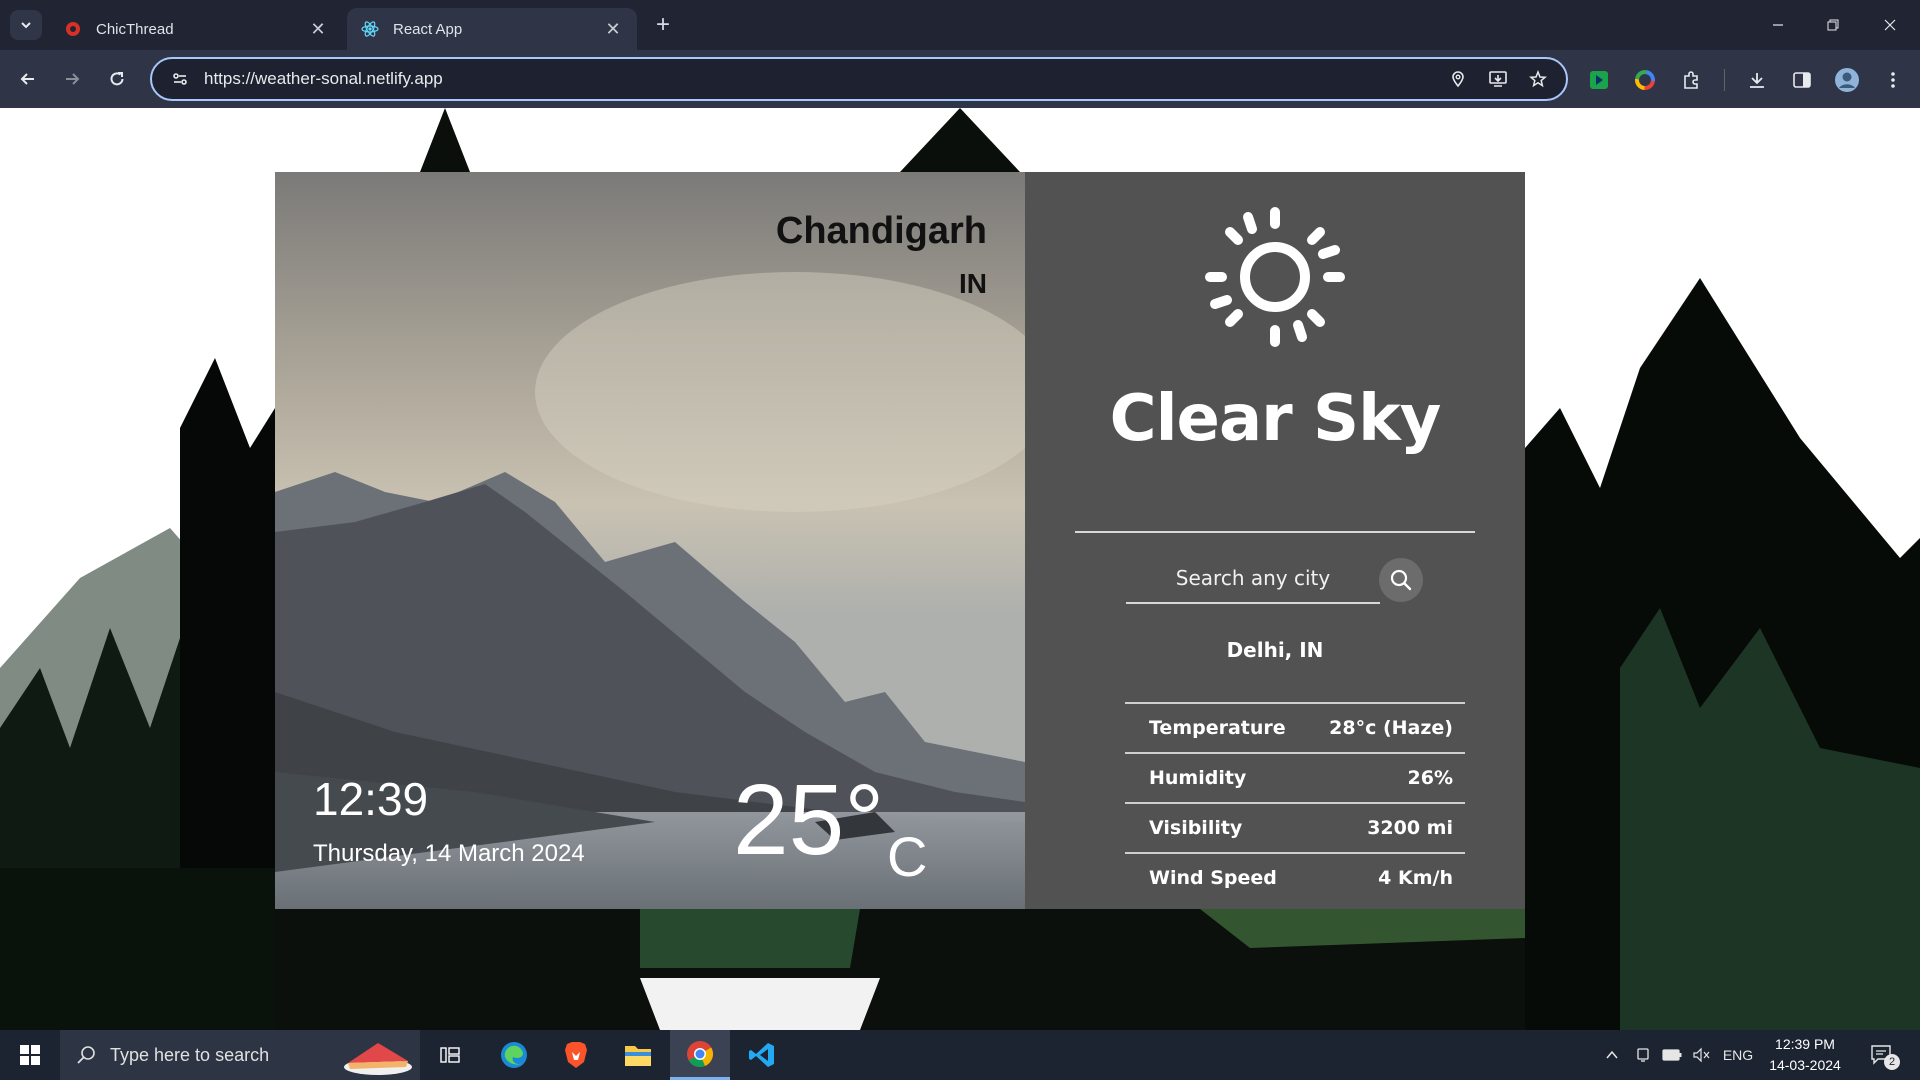  I want to click on tab-title: React App, so click(428, 29).